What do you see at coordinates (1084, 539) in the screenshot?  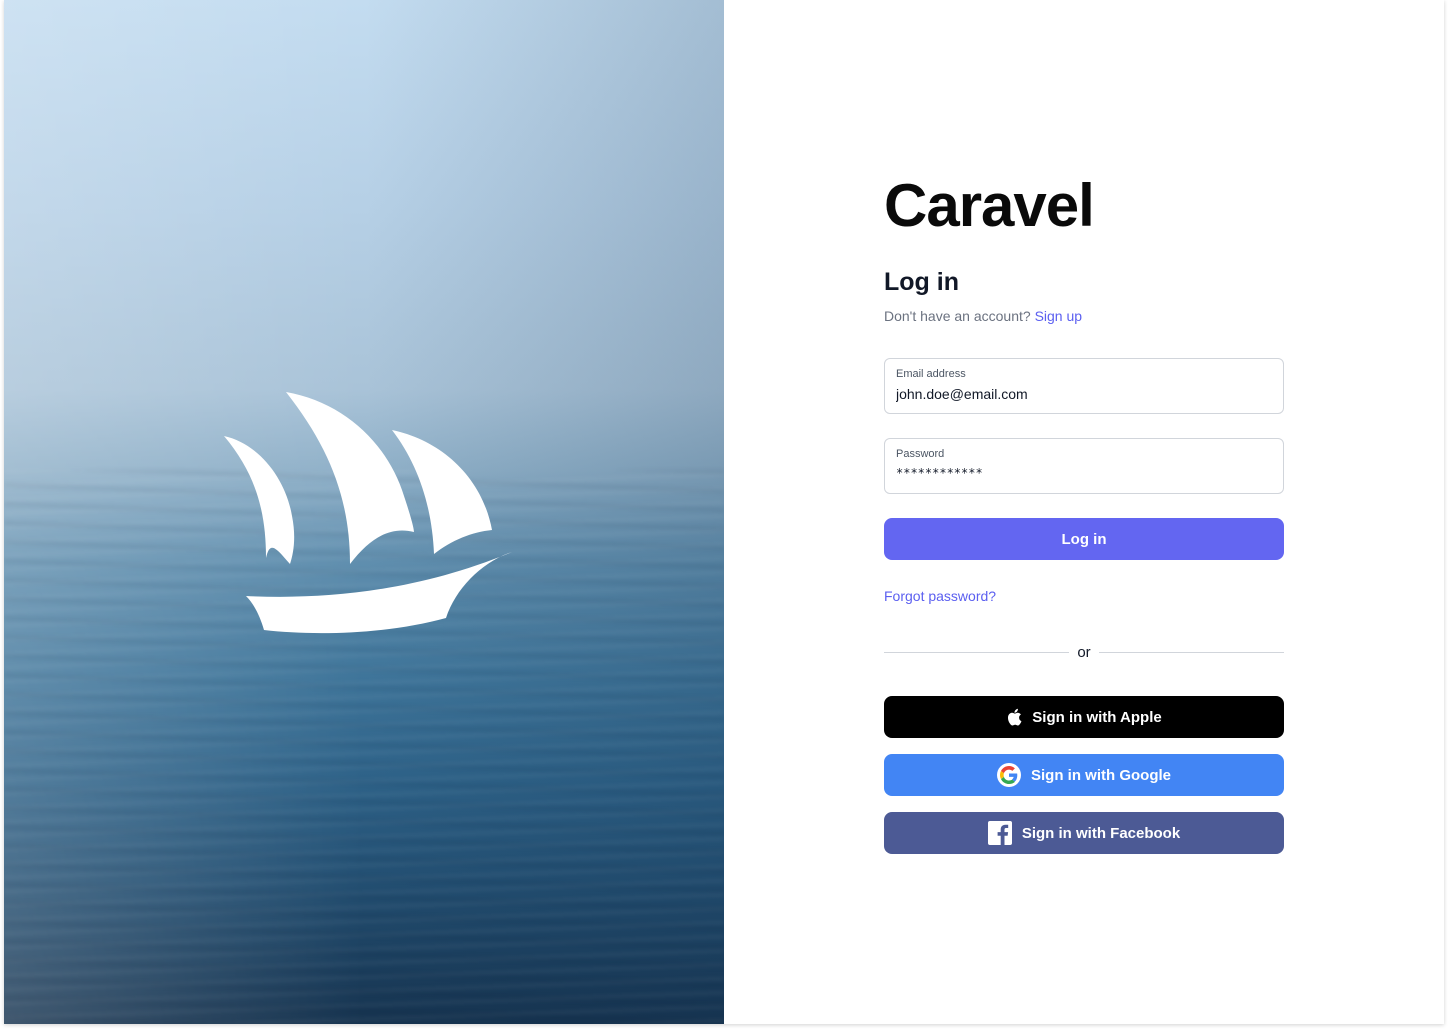 I see `login-button: Log in` at bounding box center [1084, 539].